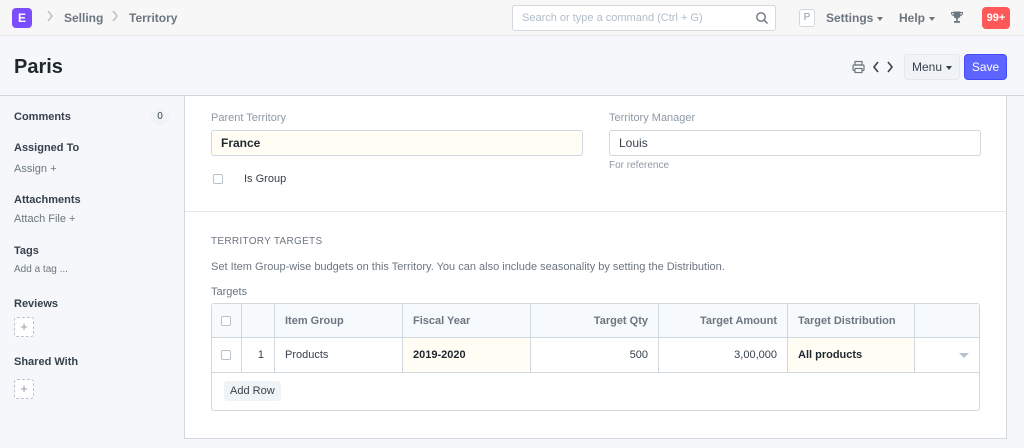 The width and height of the screenshot is (1024, 448). What do you see at coordinates (252, 391) in the screenshot?
I see `add-row-button: Add Row` at bounding box center [252, 391].